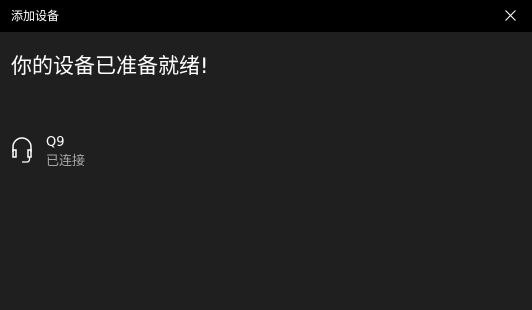 Image resolution: width=532 pixels, height=310 pixels. I want to click on close-button, so click(510, 16).